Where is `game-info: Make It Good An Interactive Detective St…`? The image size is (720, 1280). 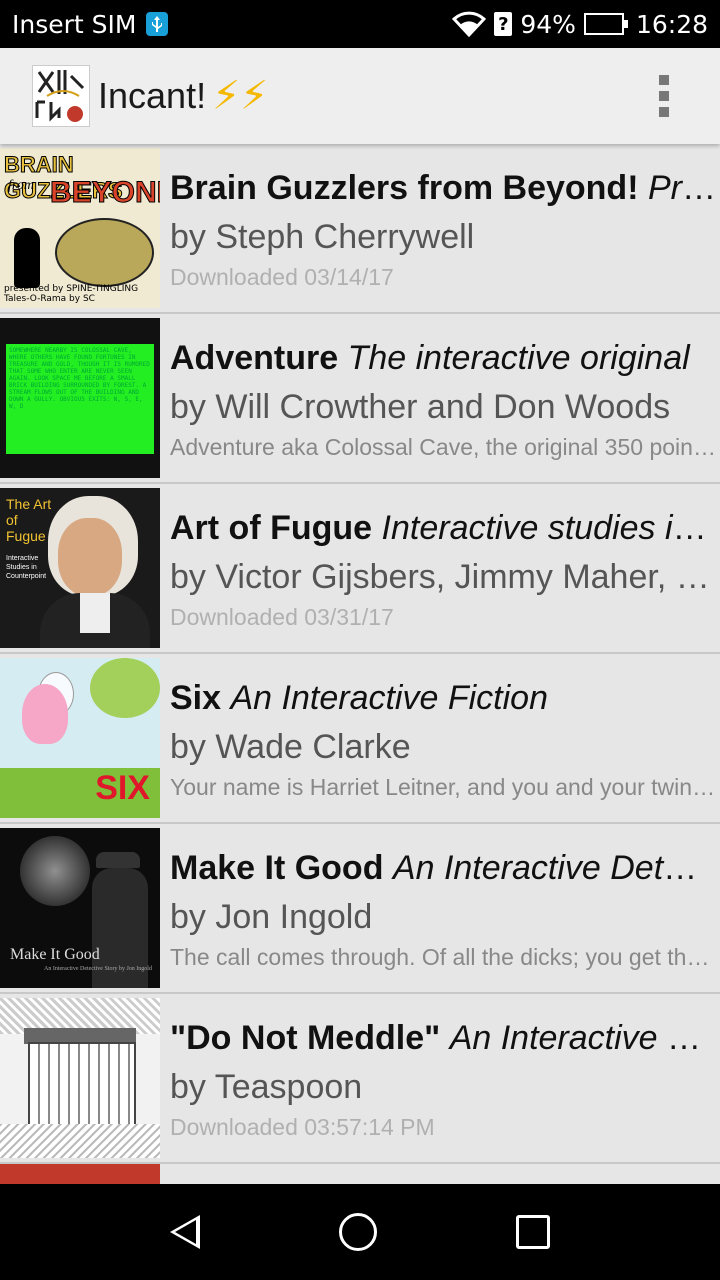
game-info: Make It Good An Interactive Detective St… is located at coordinates (440, 908).